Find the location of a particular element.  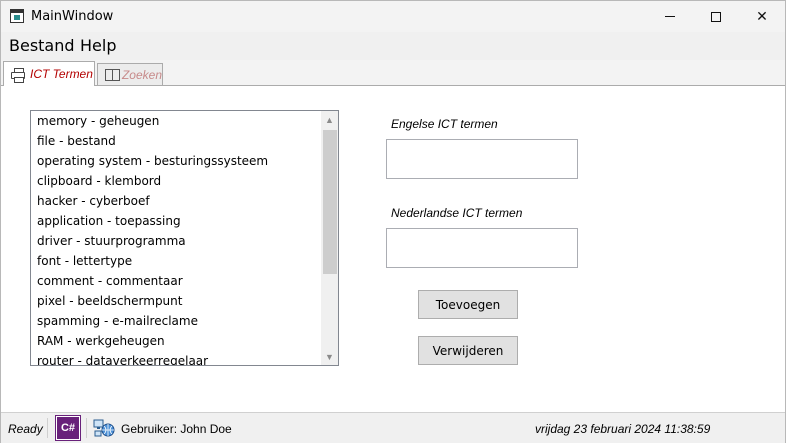

list-scrollbar: ▲ ▼ is located at coordinates (329, 238).